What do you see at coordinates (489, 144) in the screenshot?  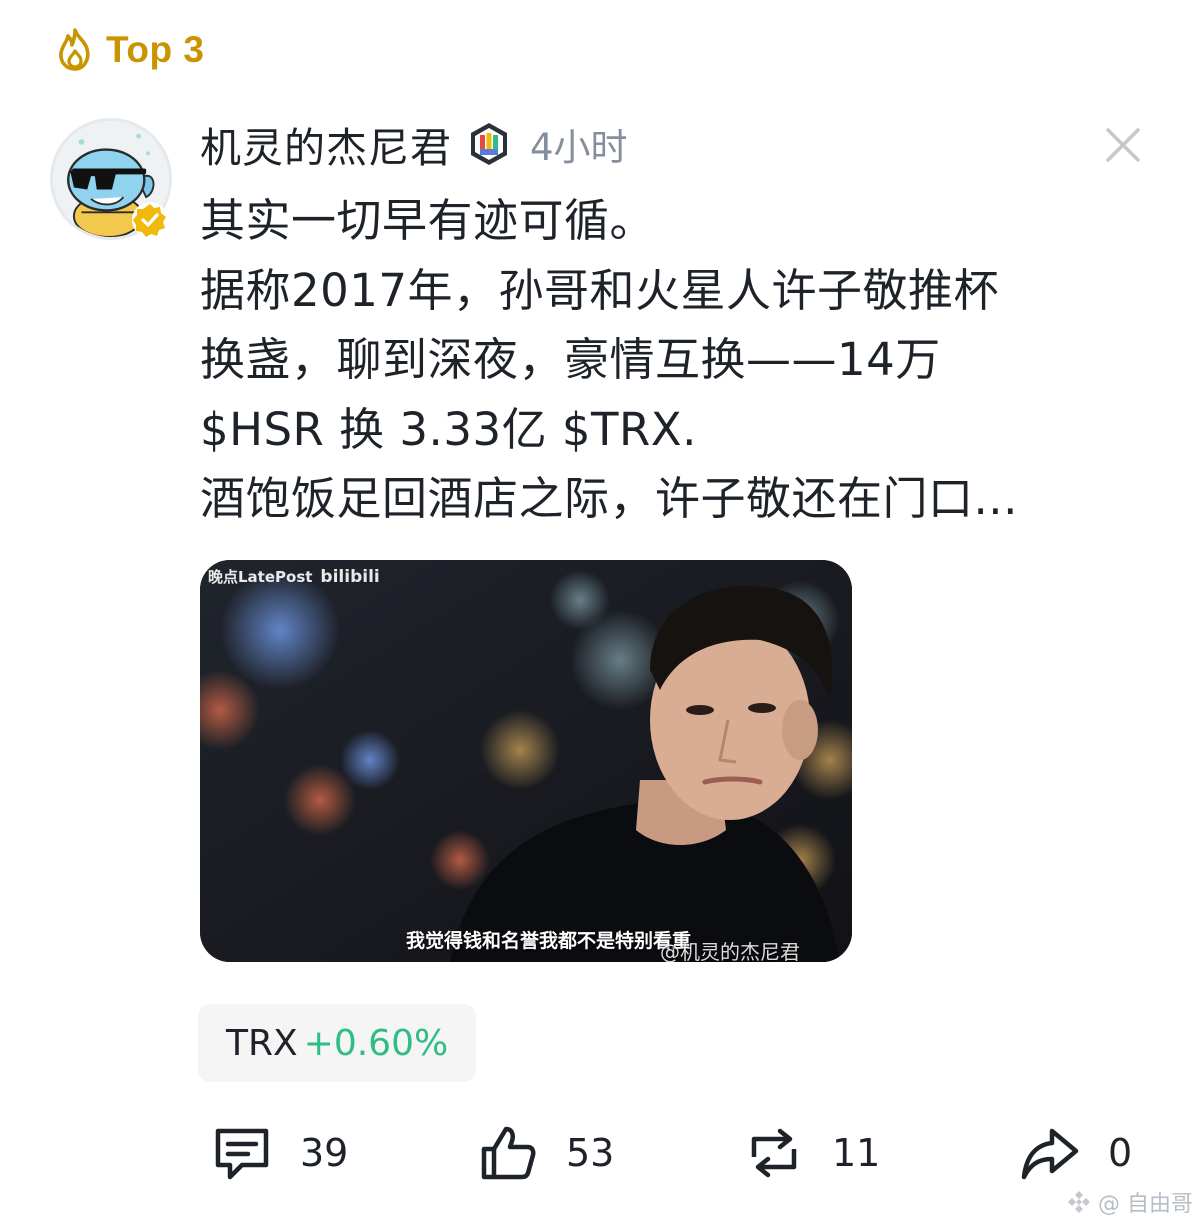 I see `creator-badge-icon` at bounding box center [489, 144].